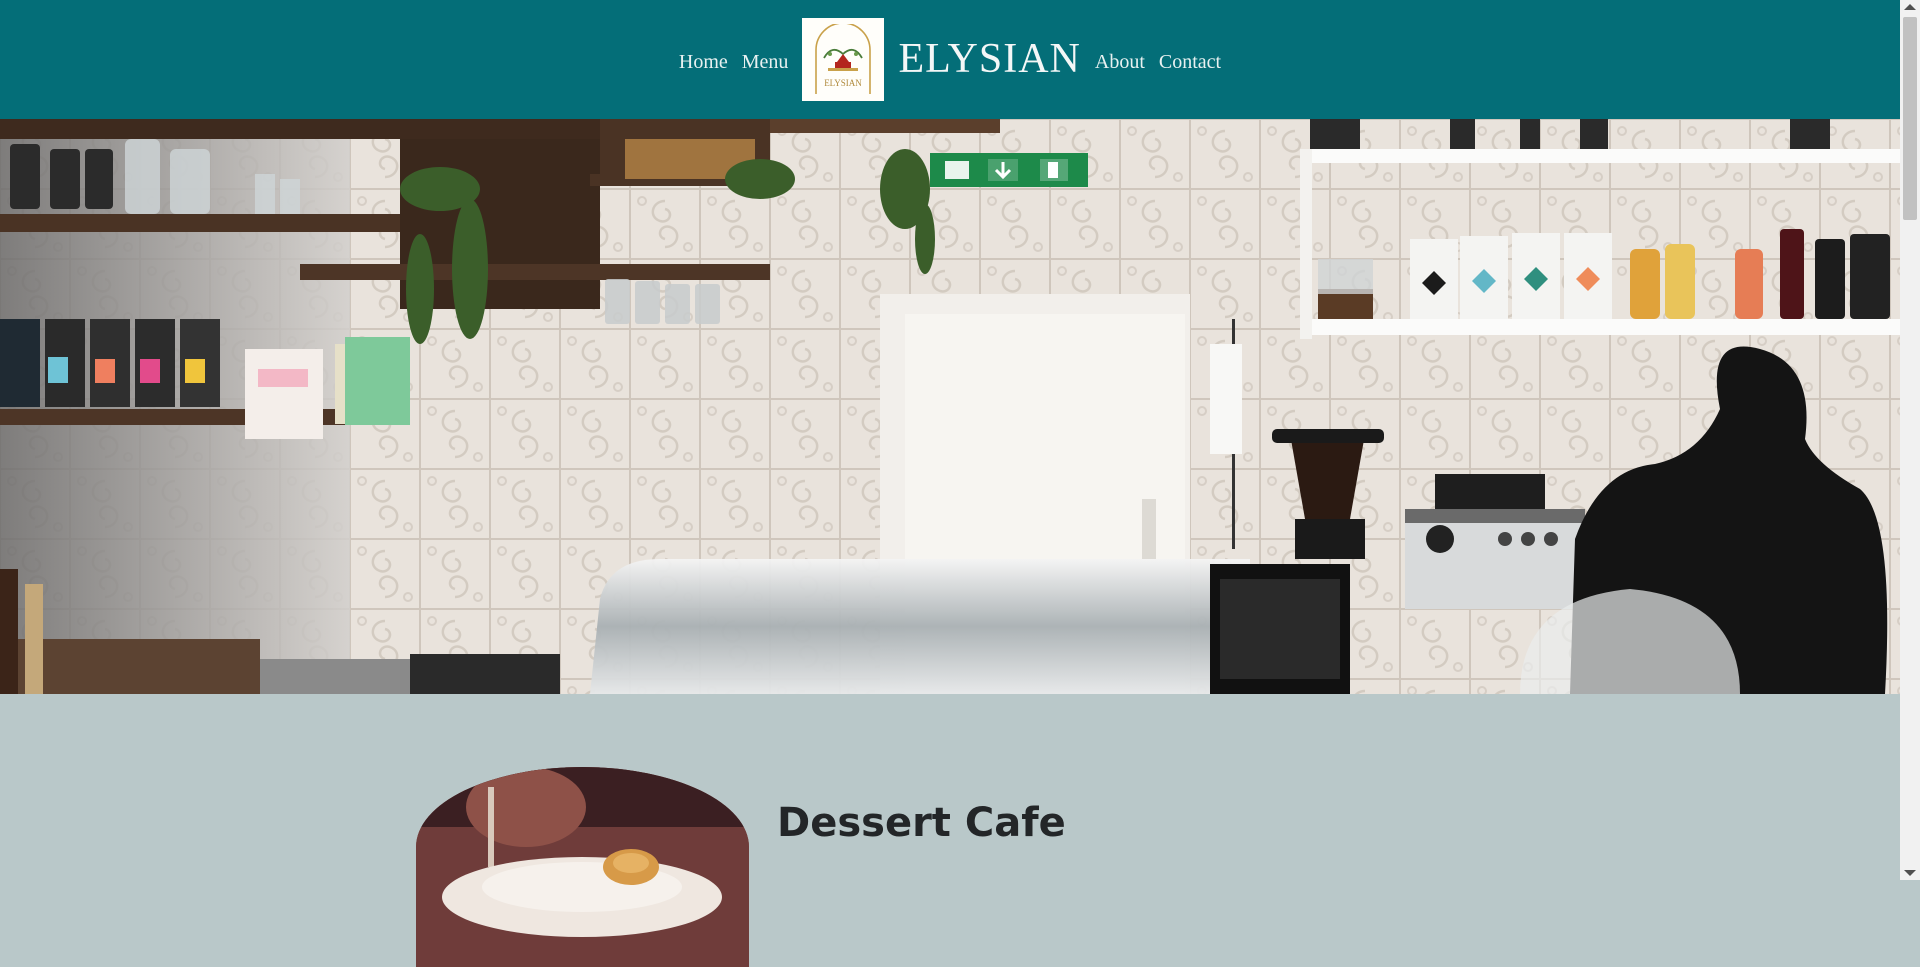  What do you see at coordinates (765, 60) in the screenshot?
I see `nav-menu-link: Menu` at bounding box center [765, 60].